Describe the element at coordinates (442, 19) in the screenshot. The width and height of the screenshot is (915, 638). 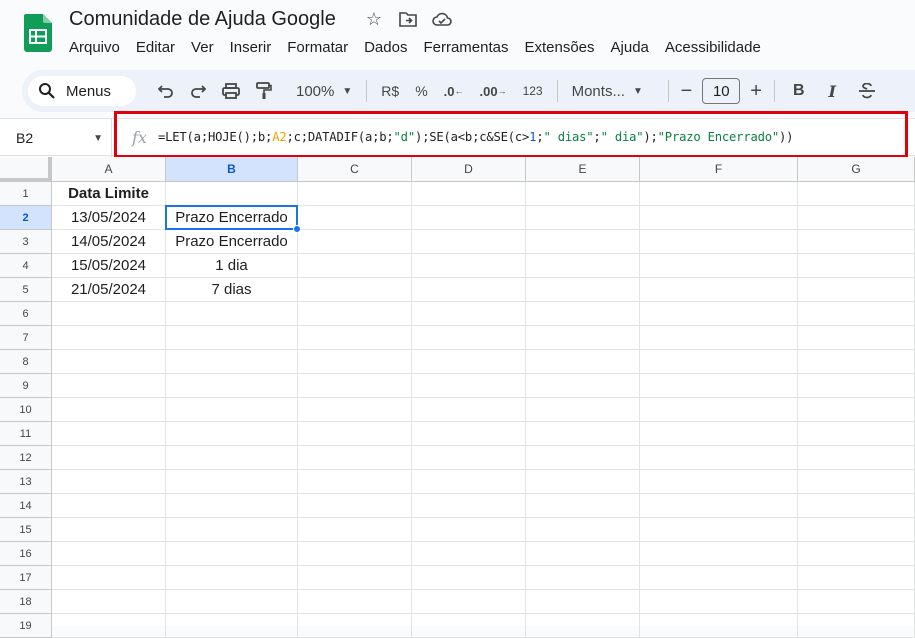
I see `cloud-saved-icon` at that location.